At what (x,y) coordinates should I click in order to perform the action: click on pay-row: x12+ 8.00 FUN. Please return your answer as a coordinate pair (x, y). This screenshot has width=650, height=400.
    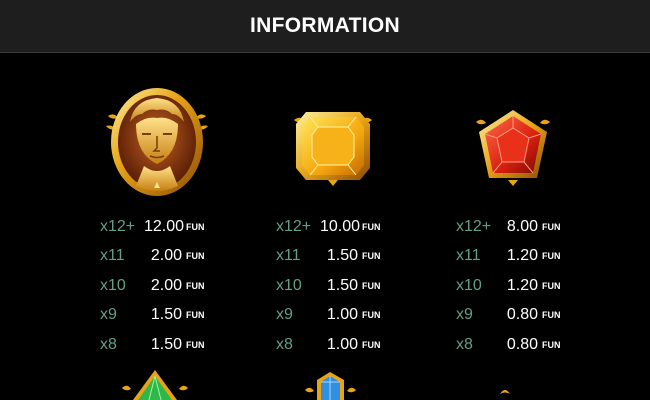
    Looking at the image, I should click on (516, 227).